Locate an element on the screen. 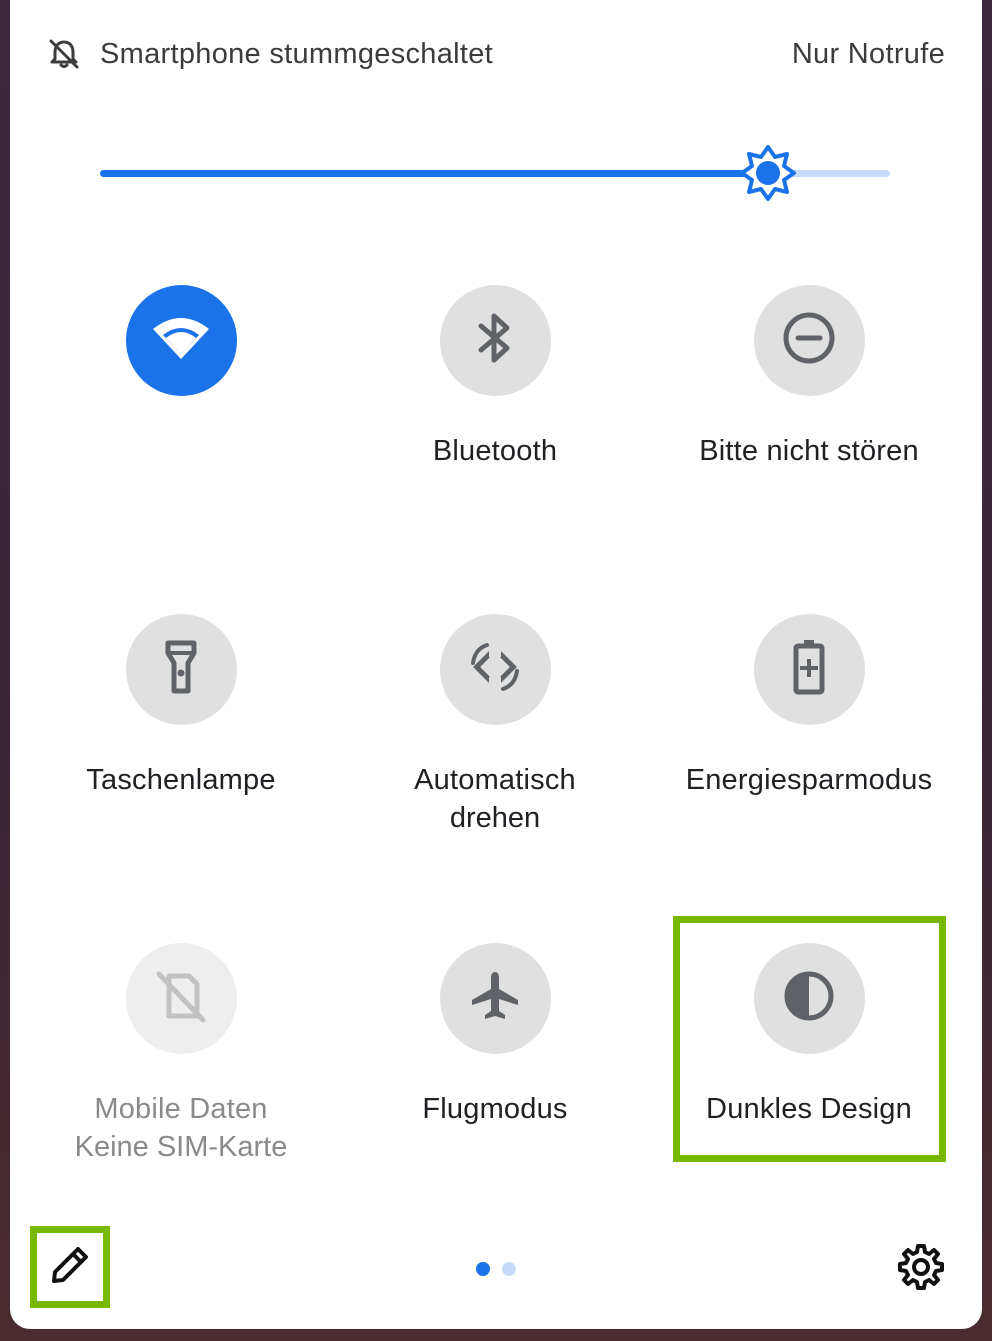 The height and width of the screenshot is (1341, 992). battery-saver-icon is located at coordinates (809, 669).